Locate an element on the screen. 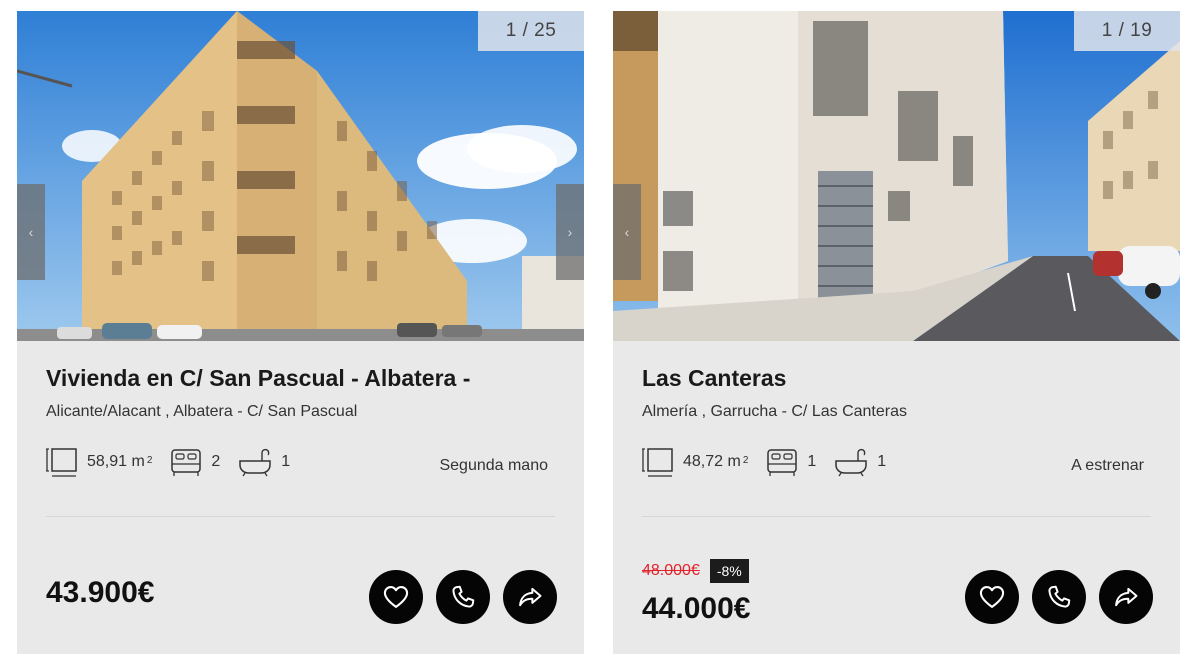 This screenshot has height=661, width=1200. chevron-right-icon: › is located at coordinates (570, 232).